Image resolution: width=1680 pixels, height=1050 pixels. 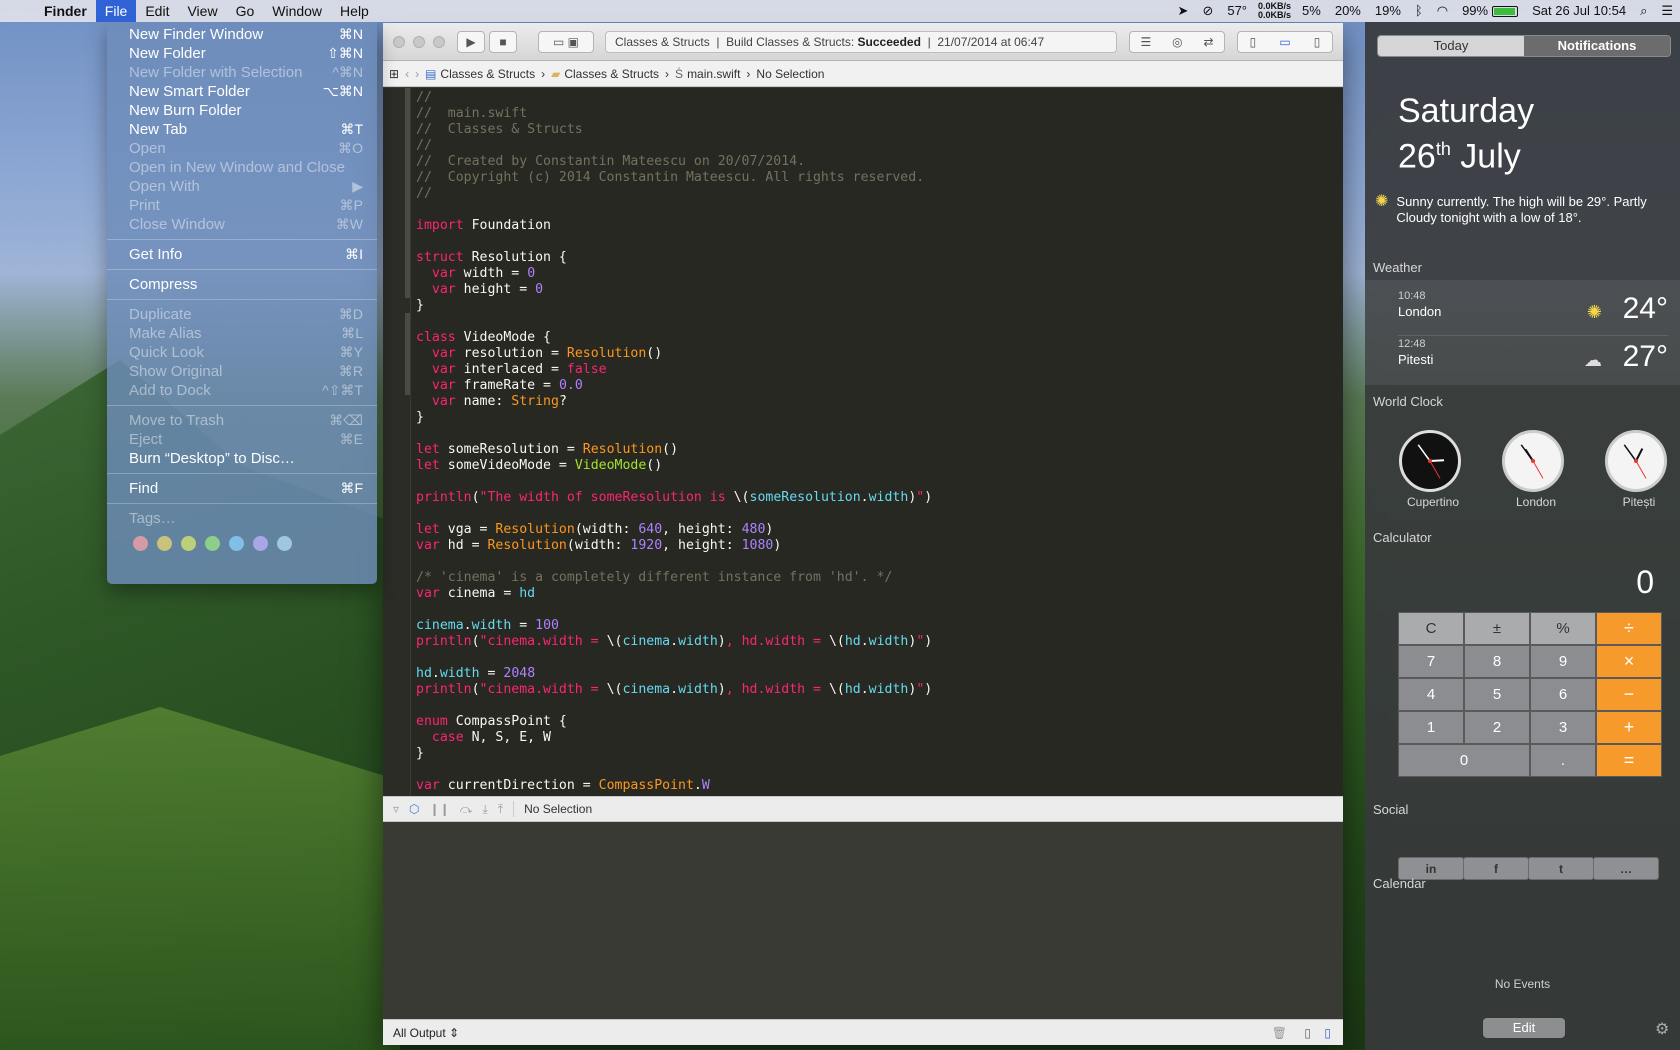 What do you see at coordinates (1524, 1028) in the screenshot?
I see `edit-widgets-button: Edit` at bounding box center [1524, 1028].